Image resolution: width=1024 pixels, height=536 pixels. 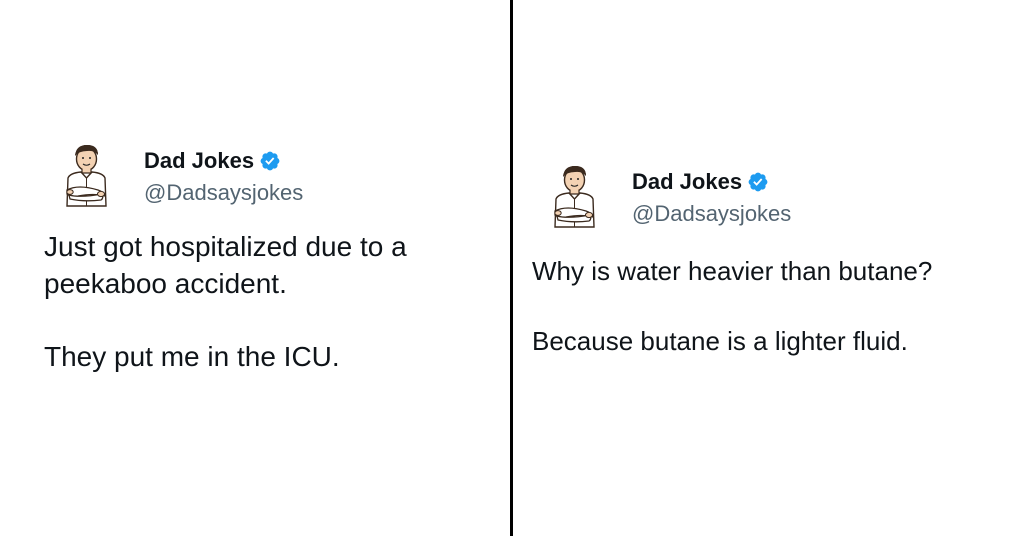 What do you see at coordinates (720, 341) in the screenshot?
I see `tweet-text-line: Because butane is a lighter fluid.` at bounding box center [720, 341].